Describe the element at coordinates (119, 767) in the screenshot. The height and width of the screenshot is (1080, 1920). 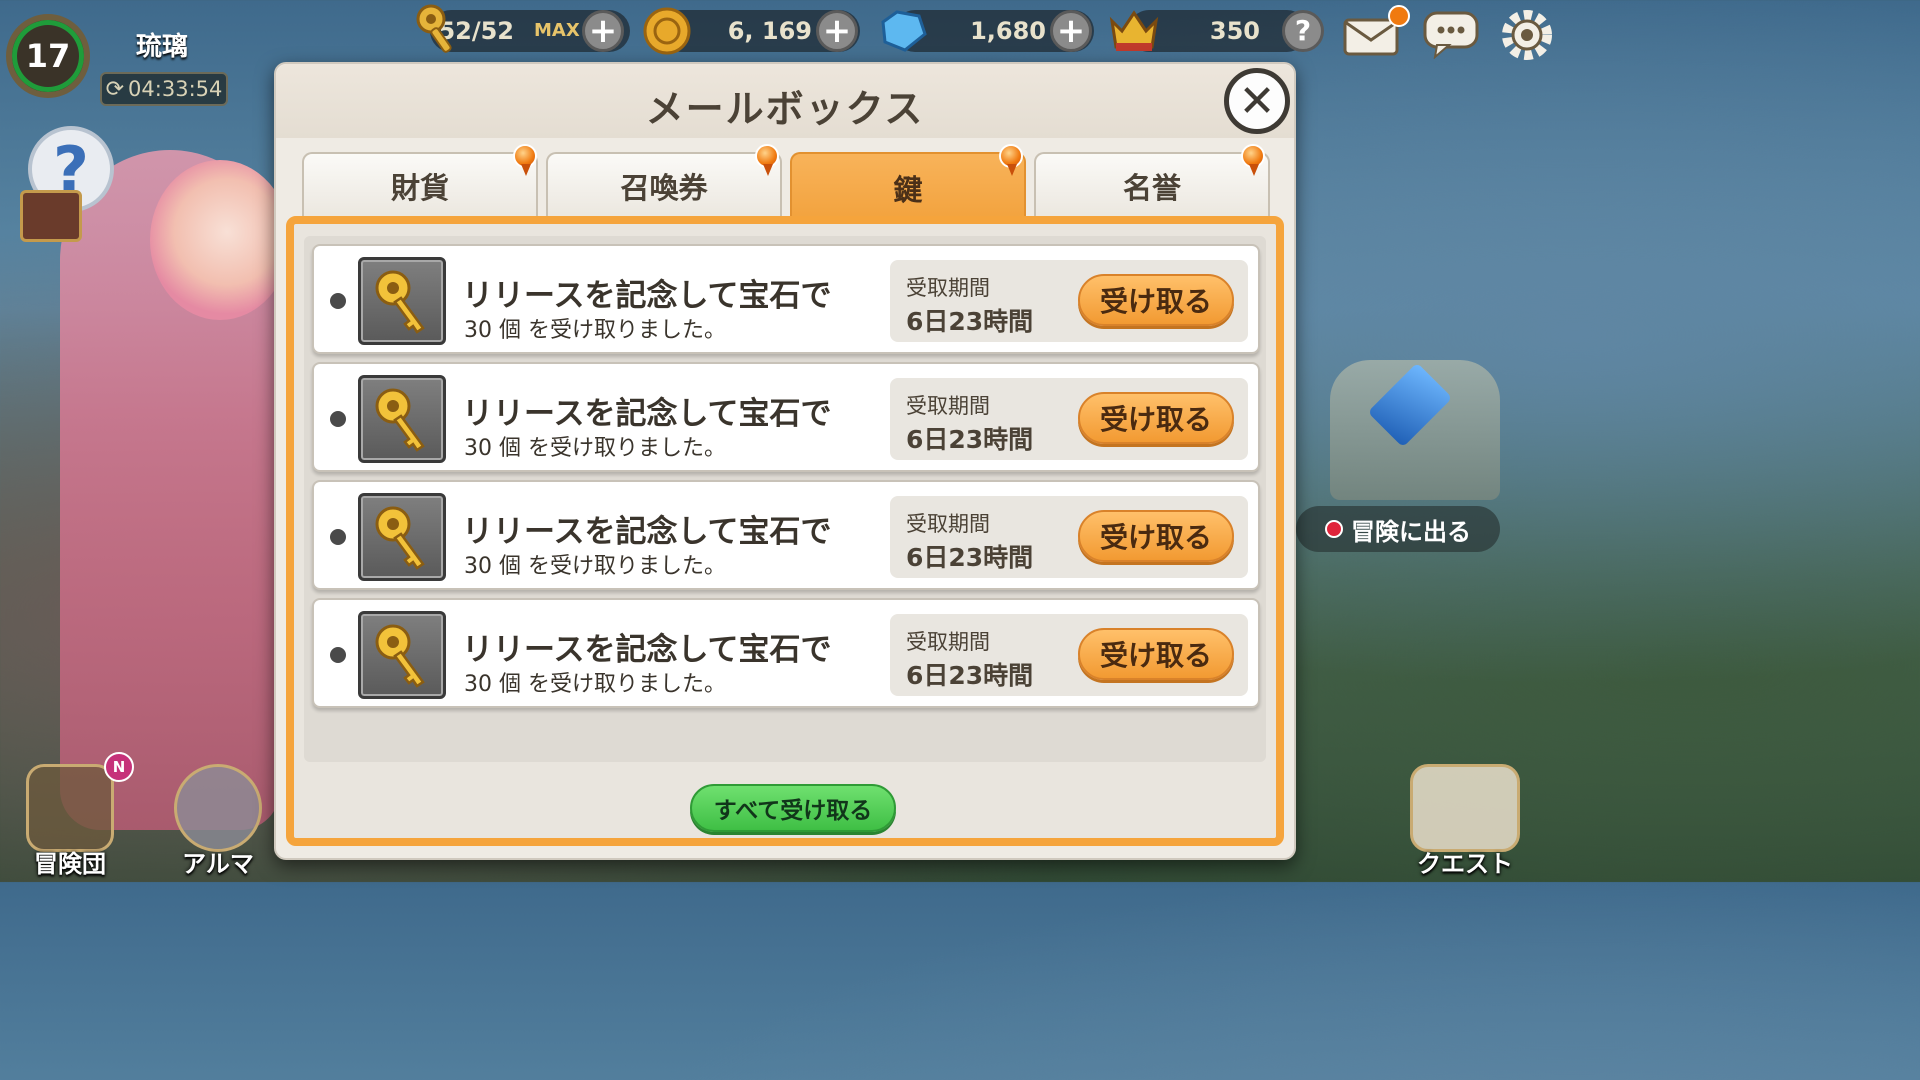
I see `nav-badge: N` at that location.